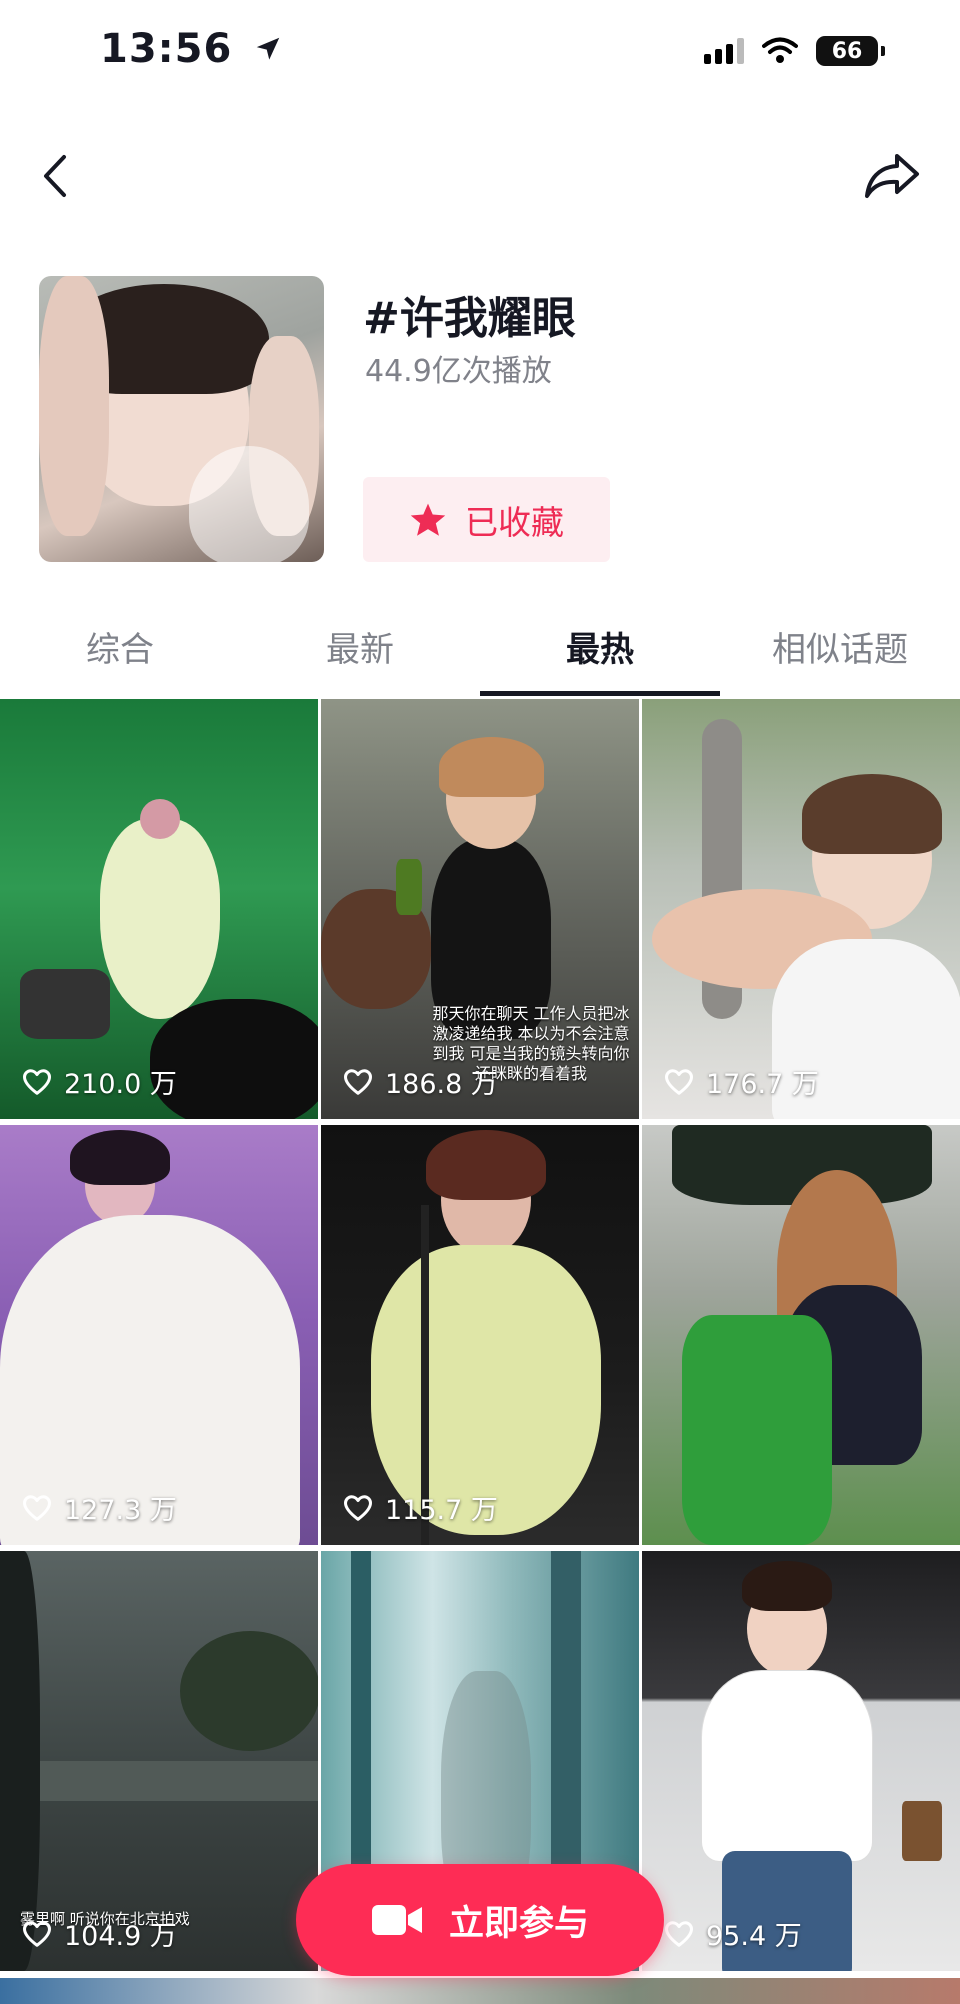 Image resolution: width=960 pixels, height=2004 pixels. I want to click on tab-hottest: 最热, so click(600, 655).